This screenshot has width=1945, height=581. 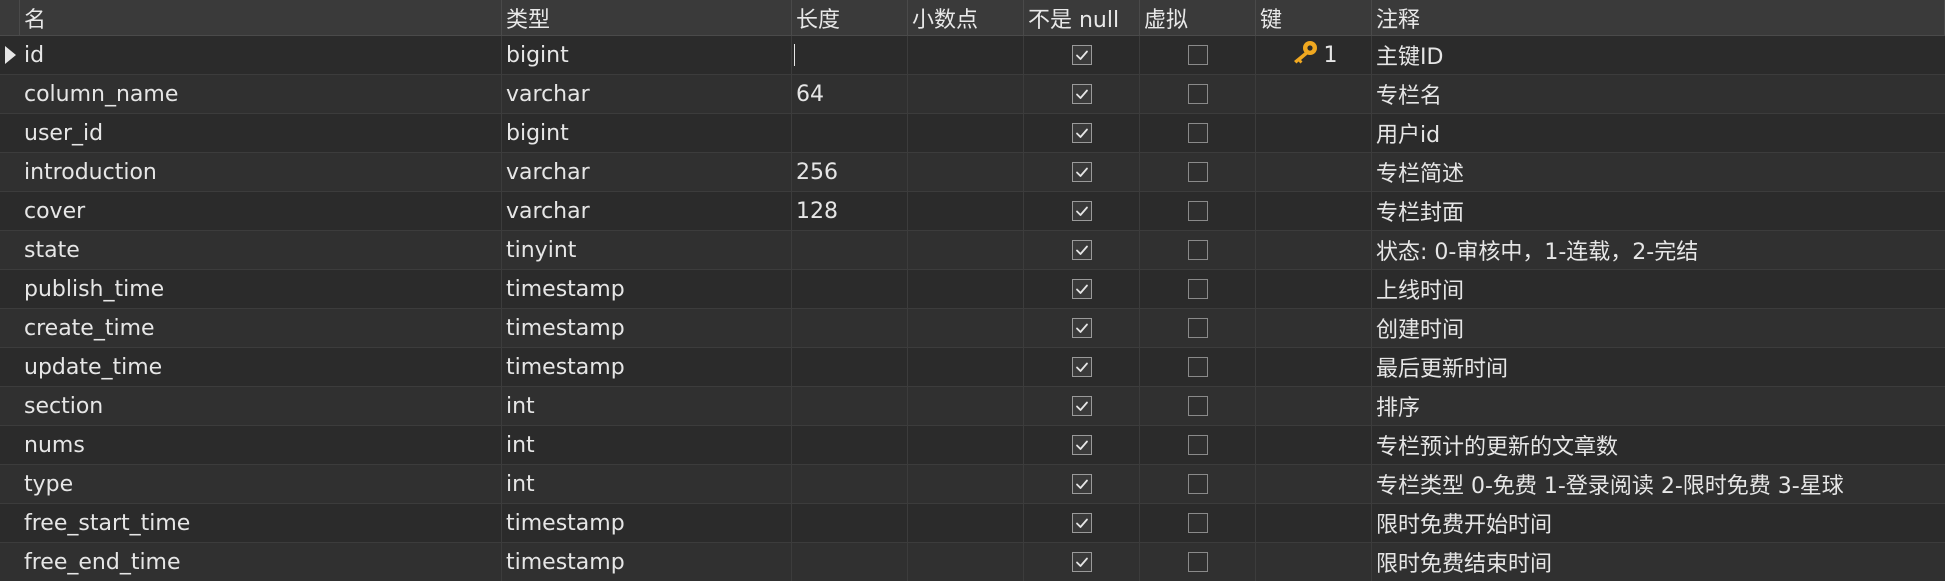 What do you see at coordinates (647, 445) in the screenshot?
I see `field-type-cell: int` at bounding box center [647, 445].